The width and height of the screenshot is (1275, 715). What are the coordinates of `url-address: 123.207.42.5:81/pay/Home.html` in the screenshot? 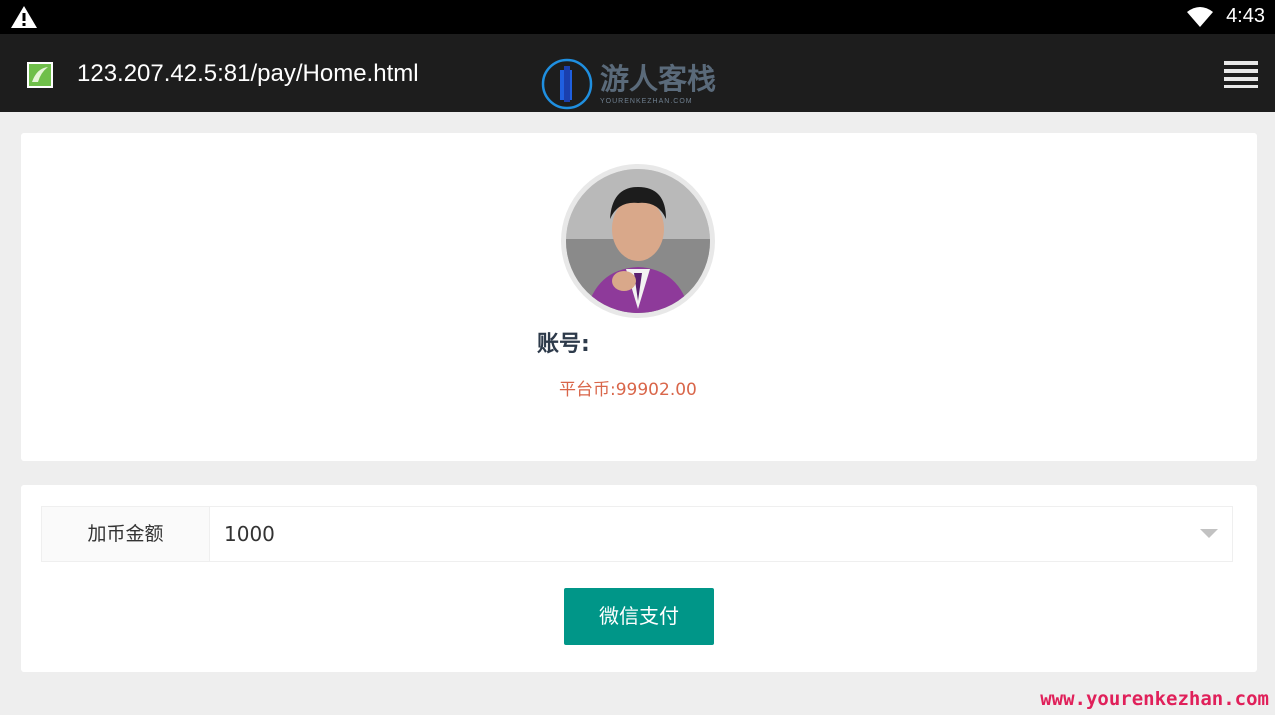 It's located at (248, 74).